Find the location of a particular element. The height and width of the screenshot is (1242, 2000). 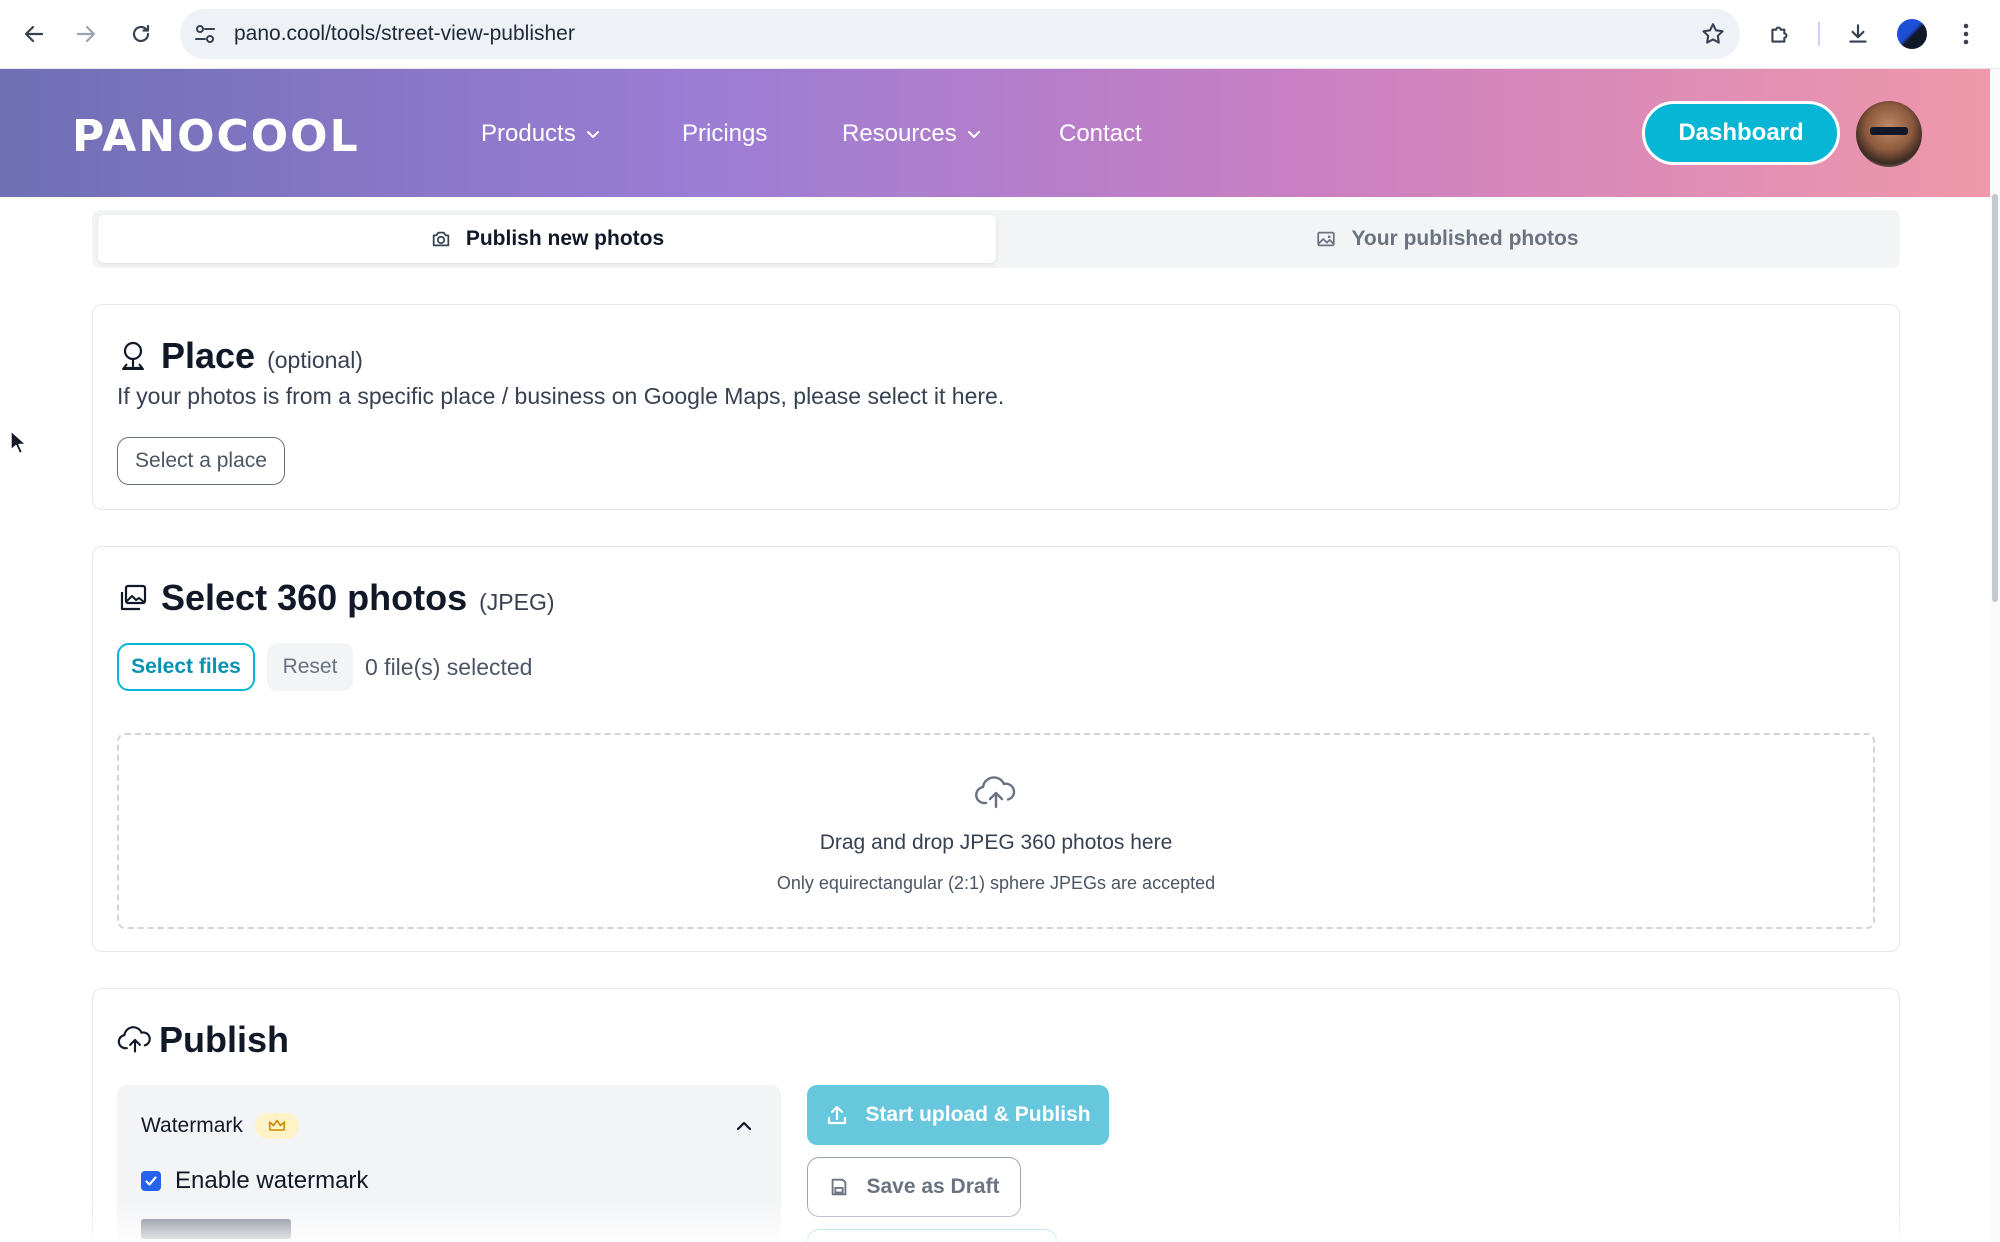

downloads-button is located at coordinates (1858, 34).